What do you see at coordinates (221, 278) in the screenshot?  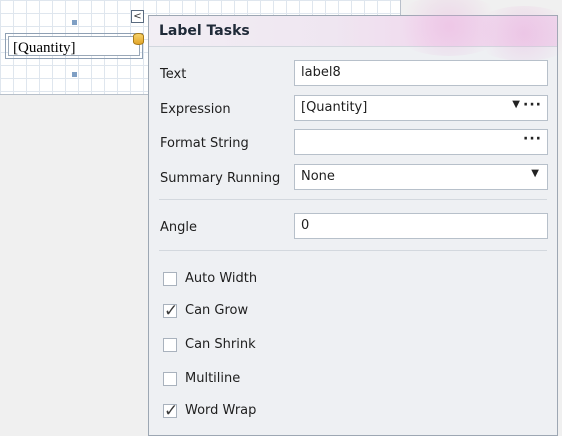 I see `auto-width-label: Auto Width` at bounding box center [221, 278].